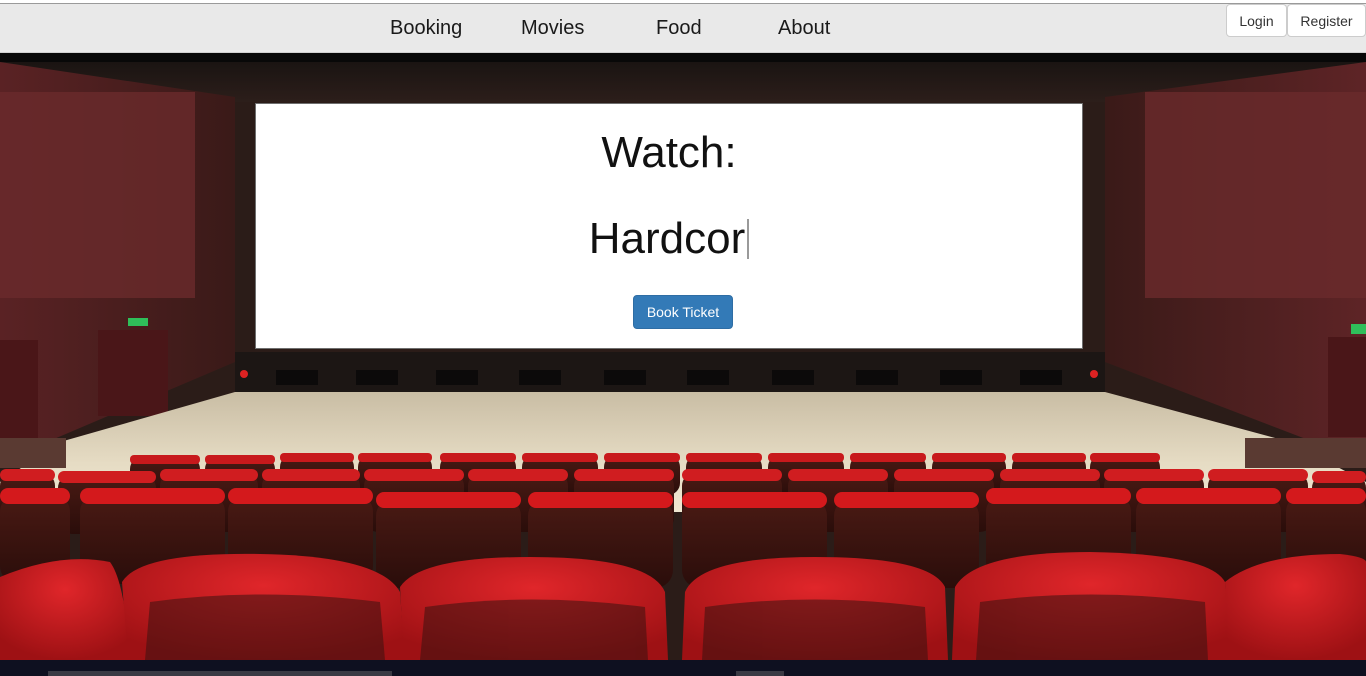  What do you see at coordinates (748, 239) in the screenshot?
I see `typing-cursor` at bounding box center [748, 239].